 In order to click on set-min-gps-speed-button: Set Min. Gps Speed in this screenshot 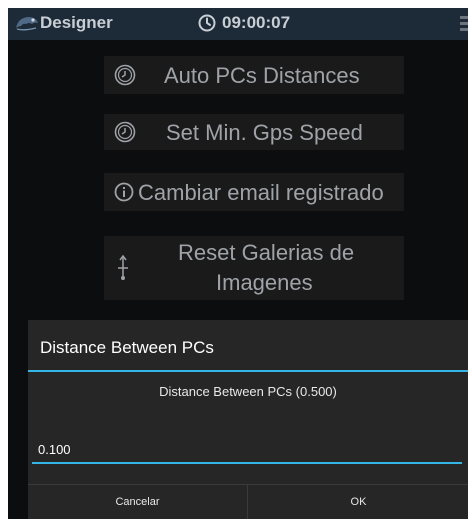, I will do `click(254, 132)`.